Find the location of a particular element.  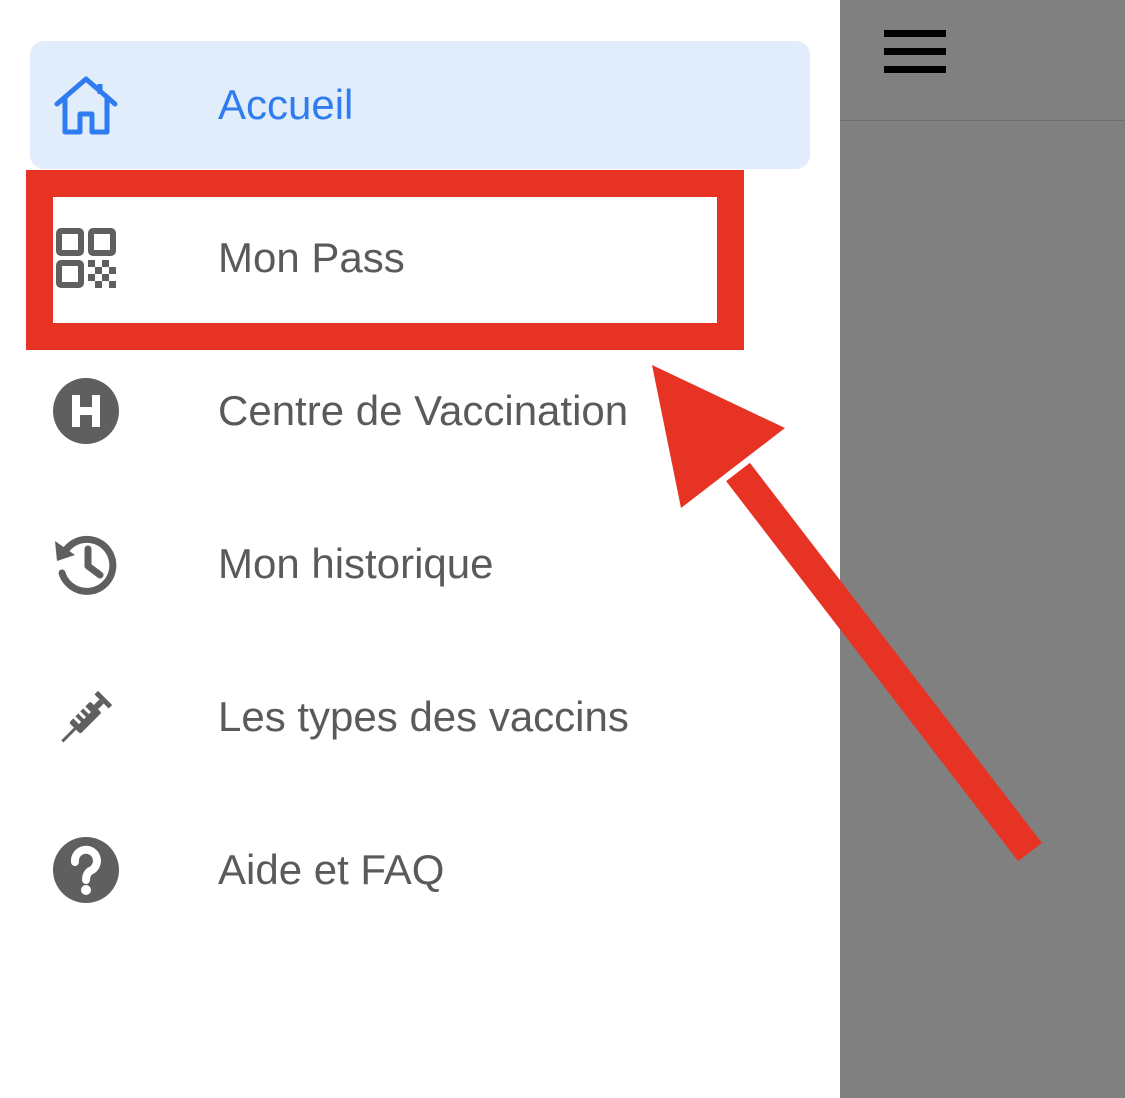

menu-item-label: Aide et FAQ is located at coordinates (331, 869).